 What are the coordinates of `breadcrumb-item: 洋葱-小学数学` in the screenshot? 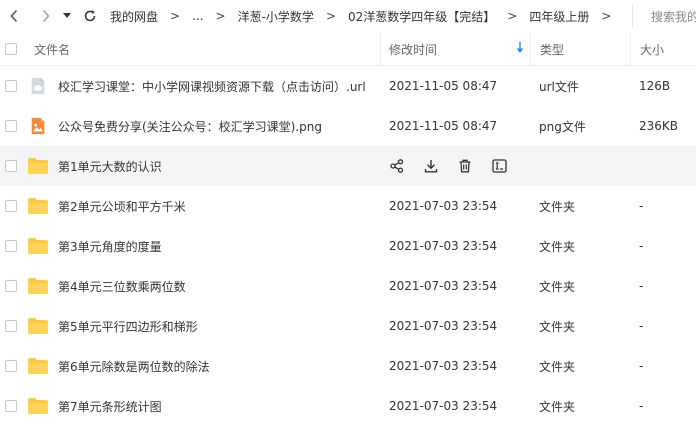 It's located at (276, 16).